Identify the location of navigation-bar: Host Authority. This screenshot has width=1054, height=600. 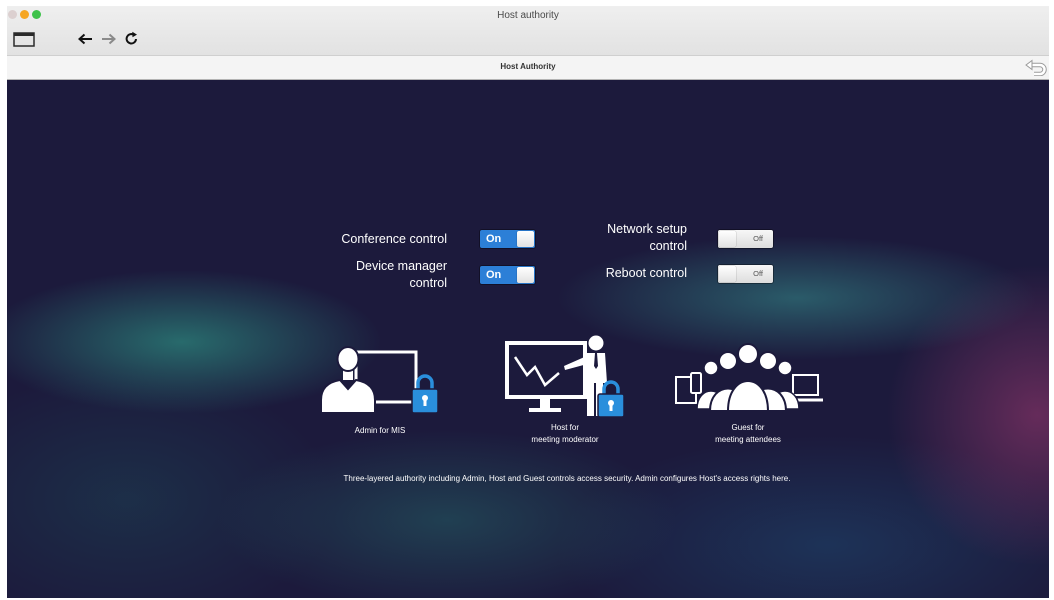
(528, 67).